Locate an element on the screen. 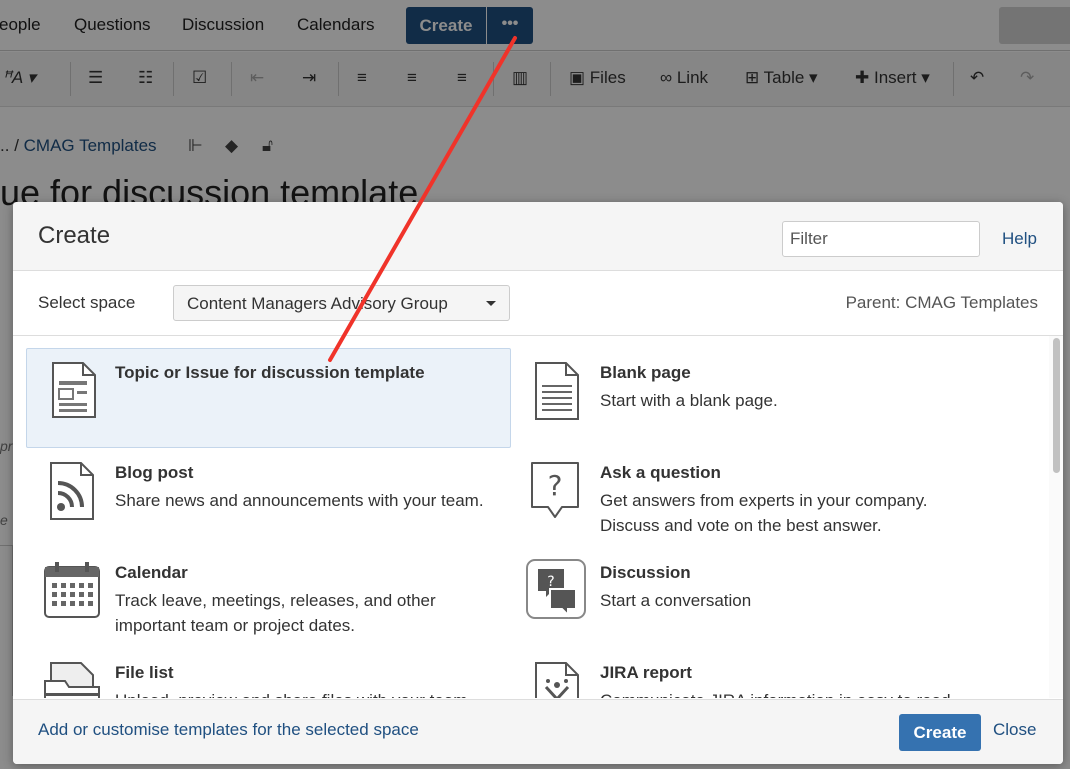 This screenshot has width=1070, height=769. template-item-discussion: ? Discussion Start a conversation is located at coordinates (753, 598).